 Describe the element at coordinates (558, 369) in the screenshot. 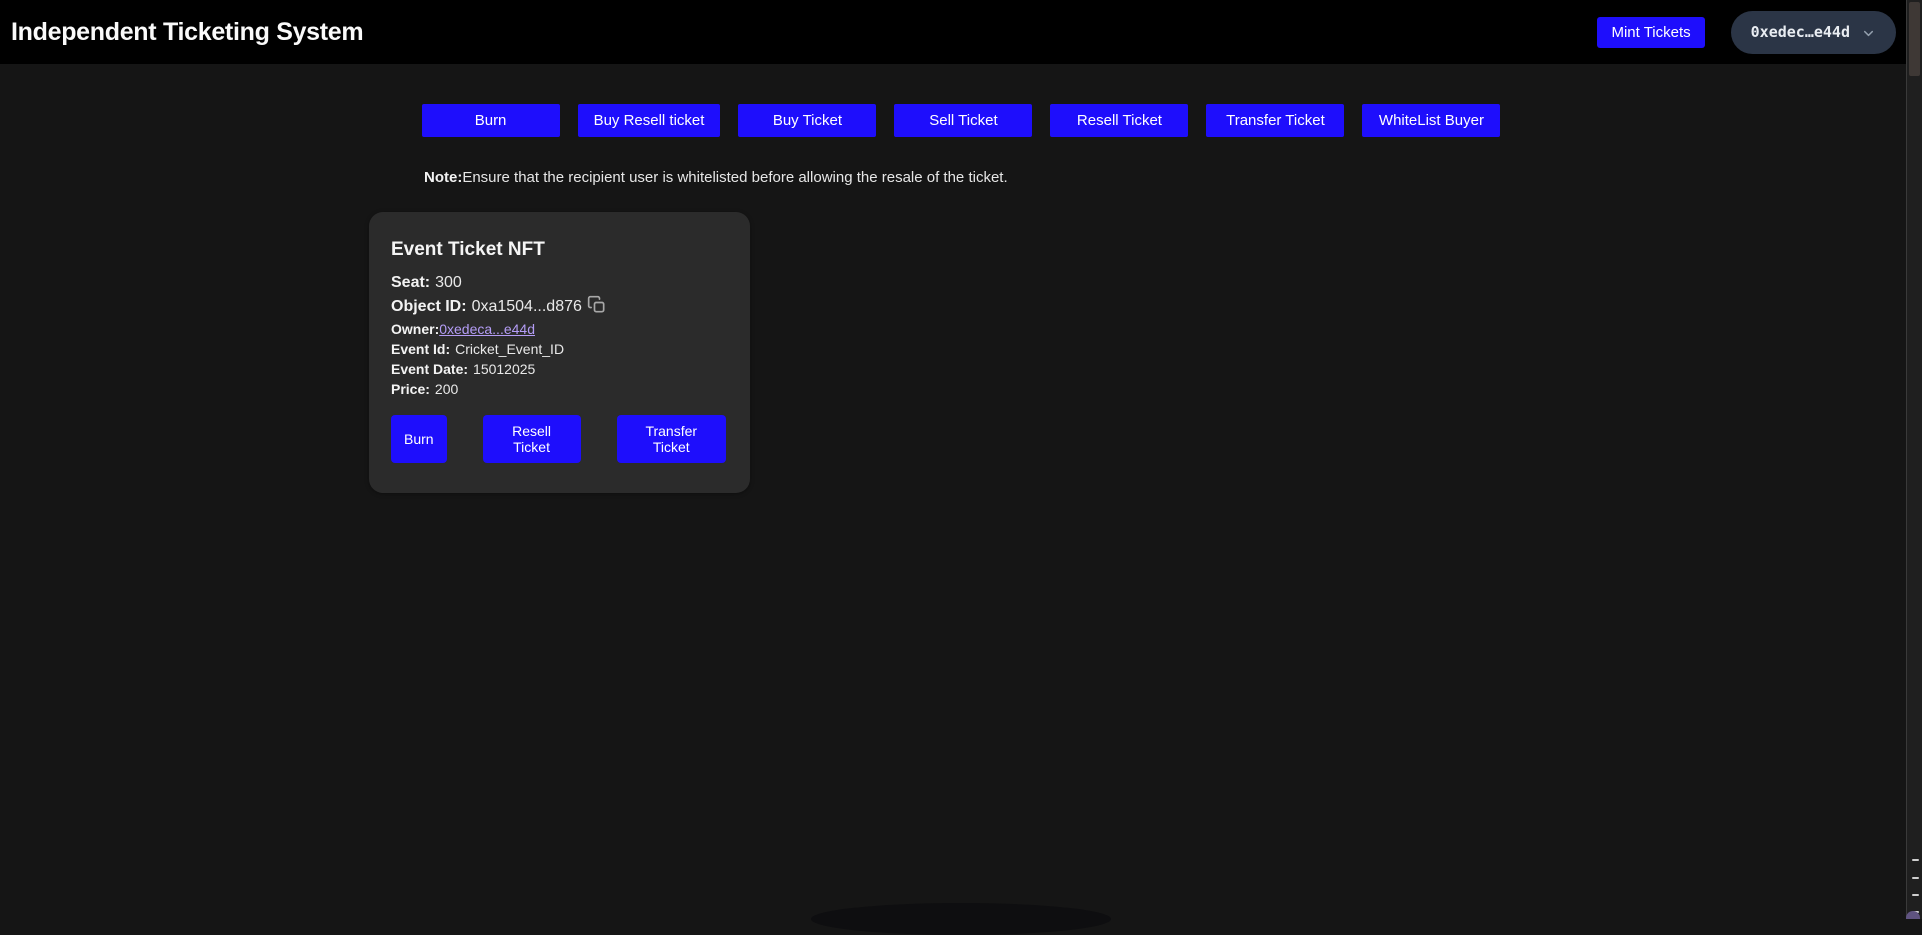

I see `event-date-row: Event Date: 15012025` at that location.